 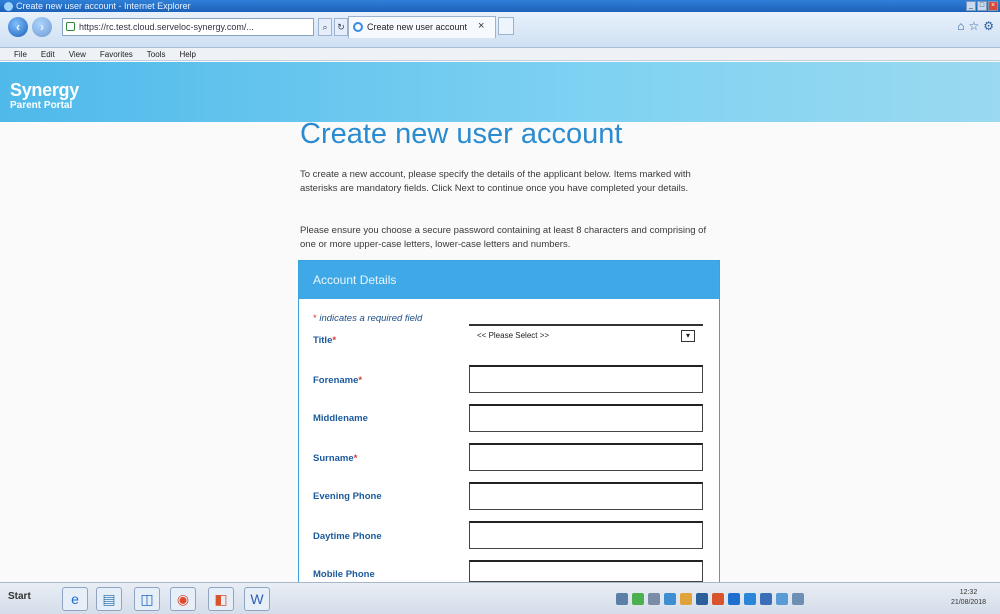 What do you see at coordinates (147, 599) in the screenshot?
I see `outlook-icon: ◫` at bounding box center [147, 599].